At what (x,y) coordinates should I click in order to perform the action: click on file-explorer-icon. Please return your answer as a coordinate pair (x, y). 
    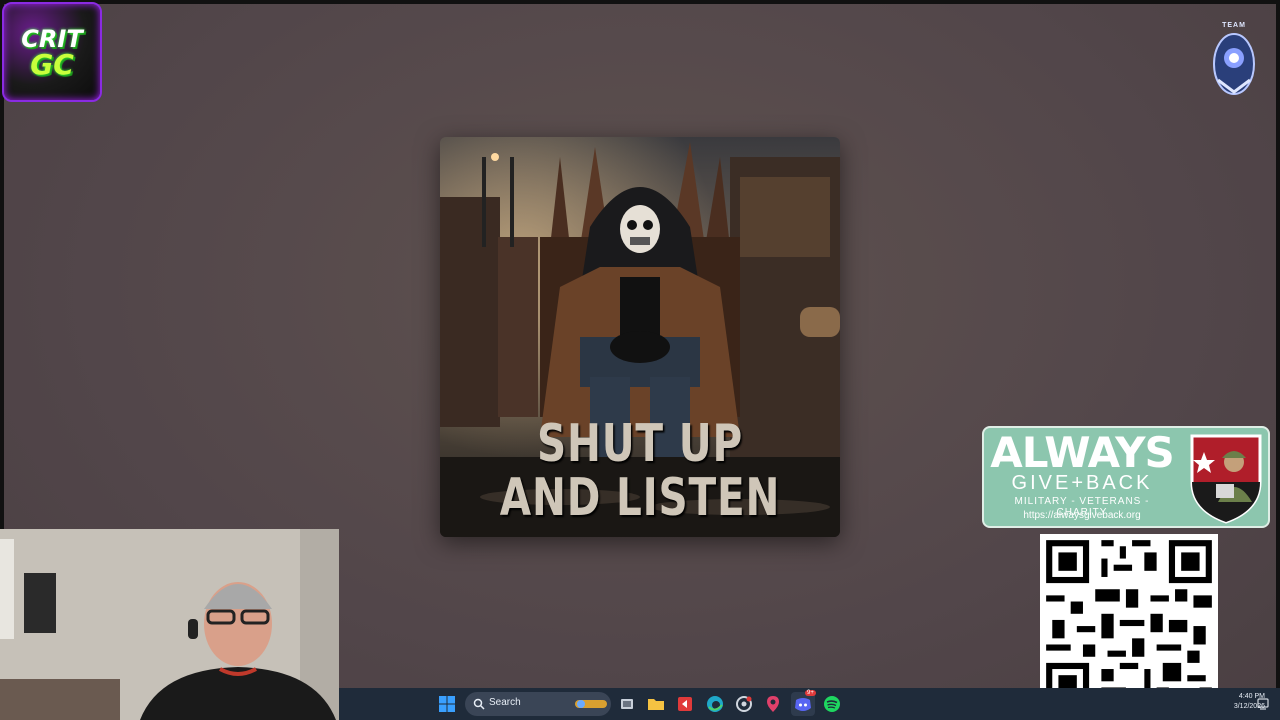
    Looking at the image, I should click on (656, 704).